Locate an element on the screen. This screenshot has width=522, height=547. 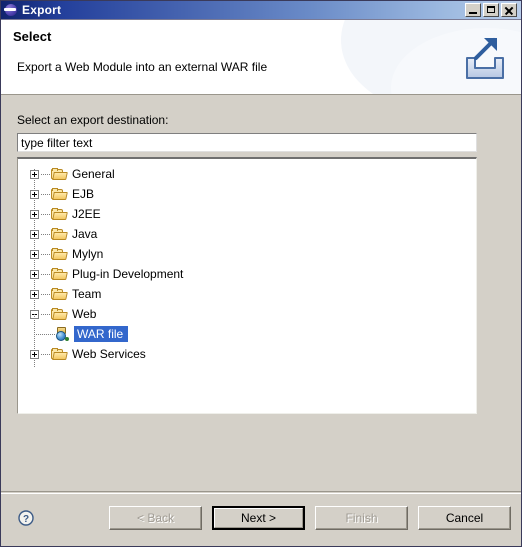
window-controls is located at coordinates (492, 10).